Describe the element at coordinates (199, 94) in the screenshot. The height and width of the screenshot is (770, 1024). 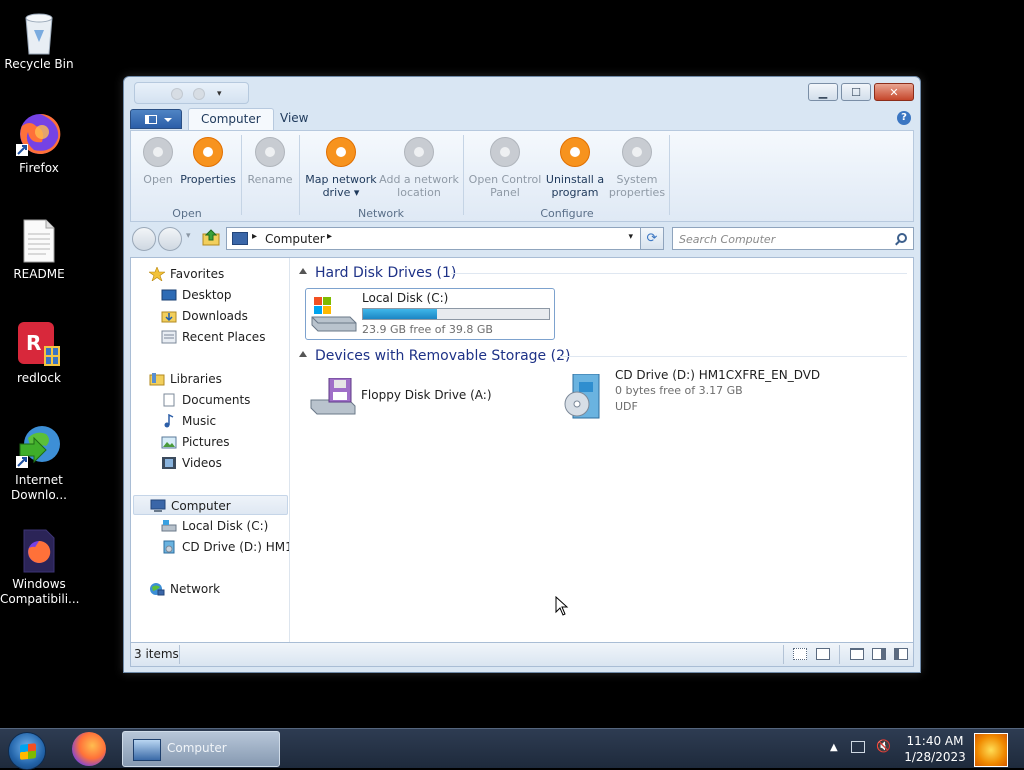
I see `qat-forward-icon` at that location.